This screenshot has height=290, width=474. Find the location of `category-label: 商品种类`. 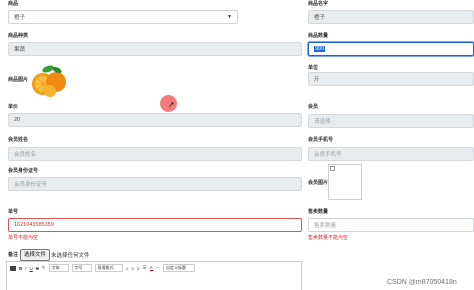

category-label: 商品种类 is located at coordinates (18, 36).